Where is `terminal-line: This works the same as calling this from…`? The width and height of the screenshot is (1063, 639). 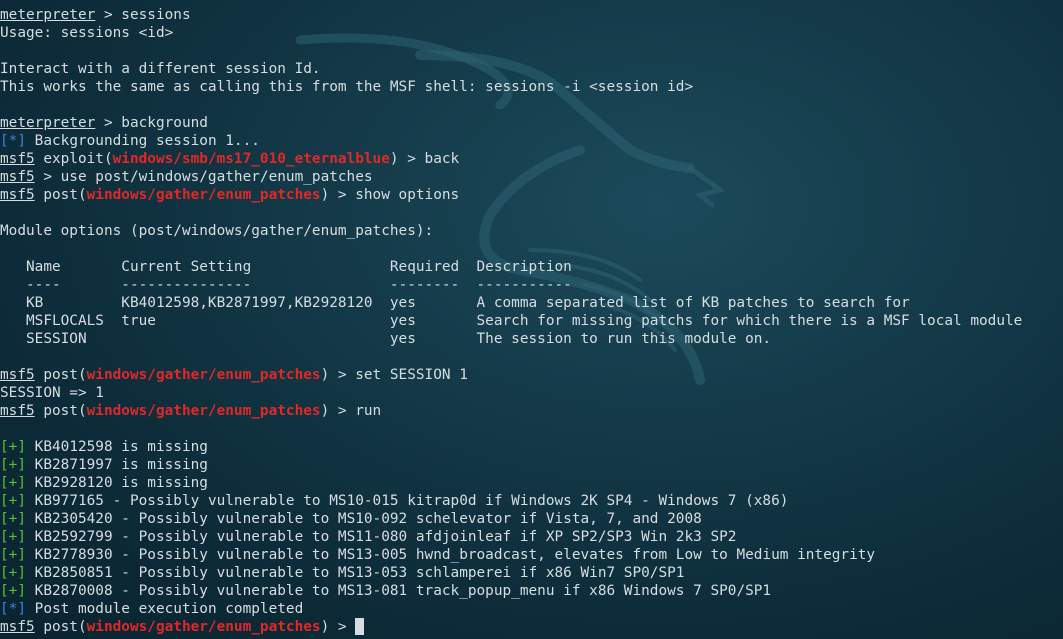
terminal-line: This works the same as calling this from… is located at coordinates (347, 87).